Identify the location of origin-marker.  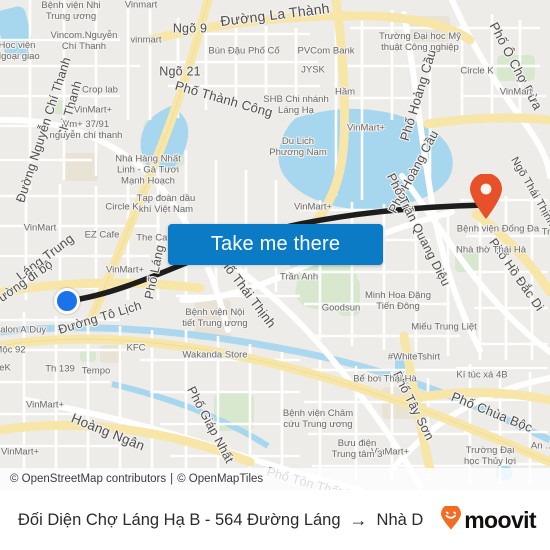
(67, 301).